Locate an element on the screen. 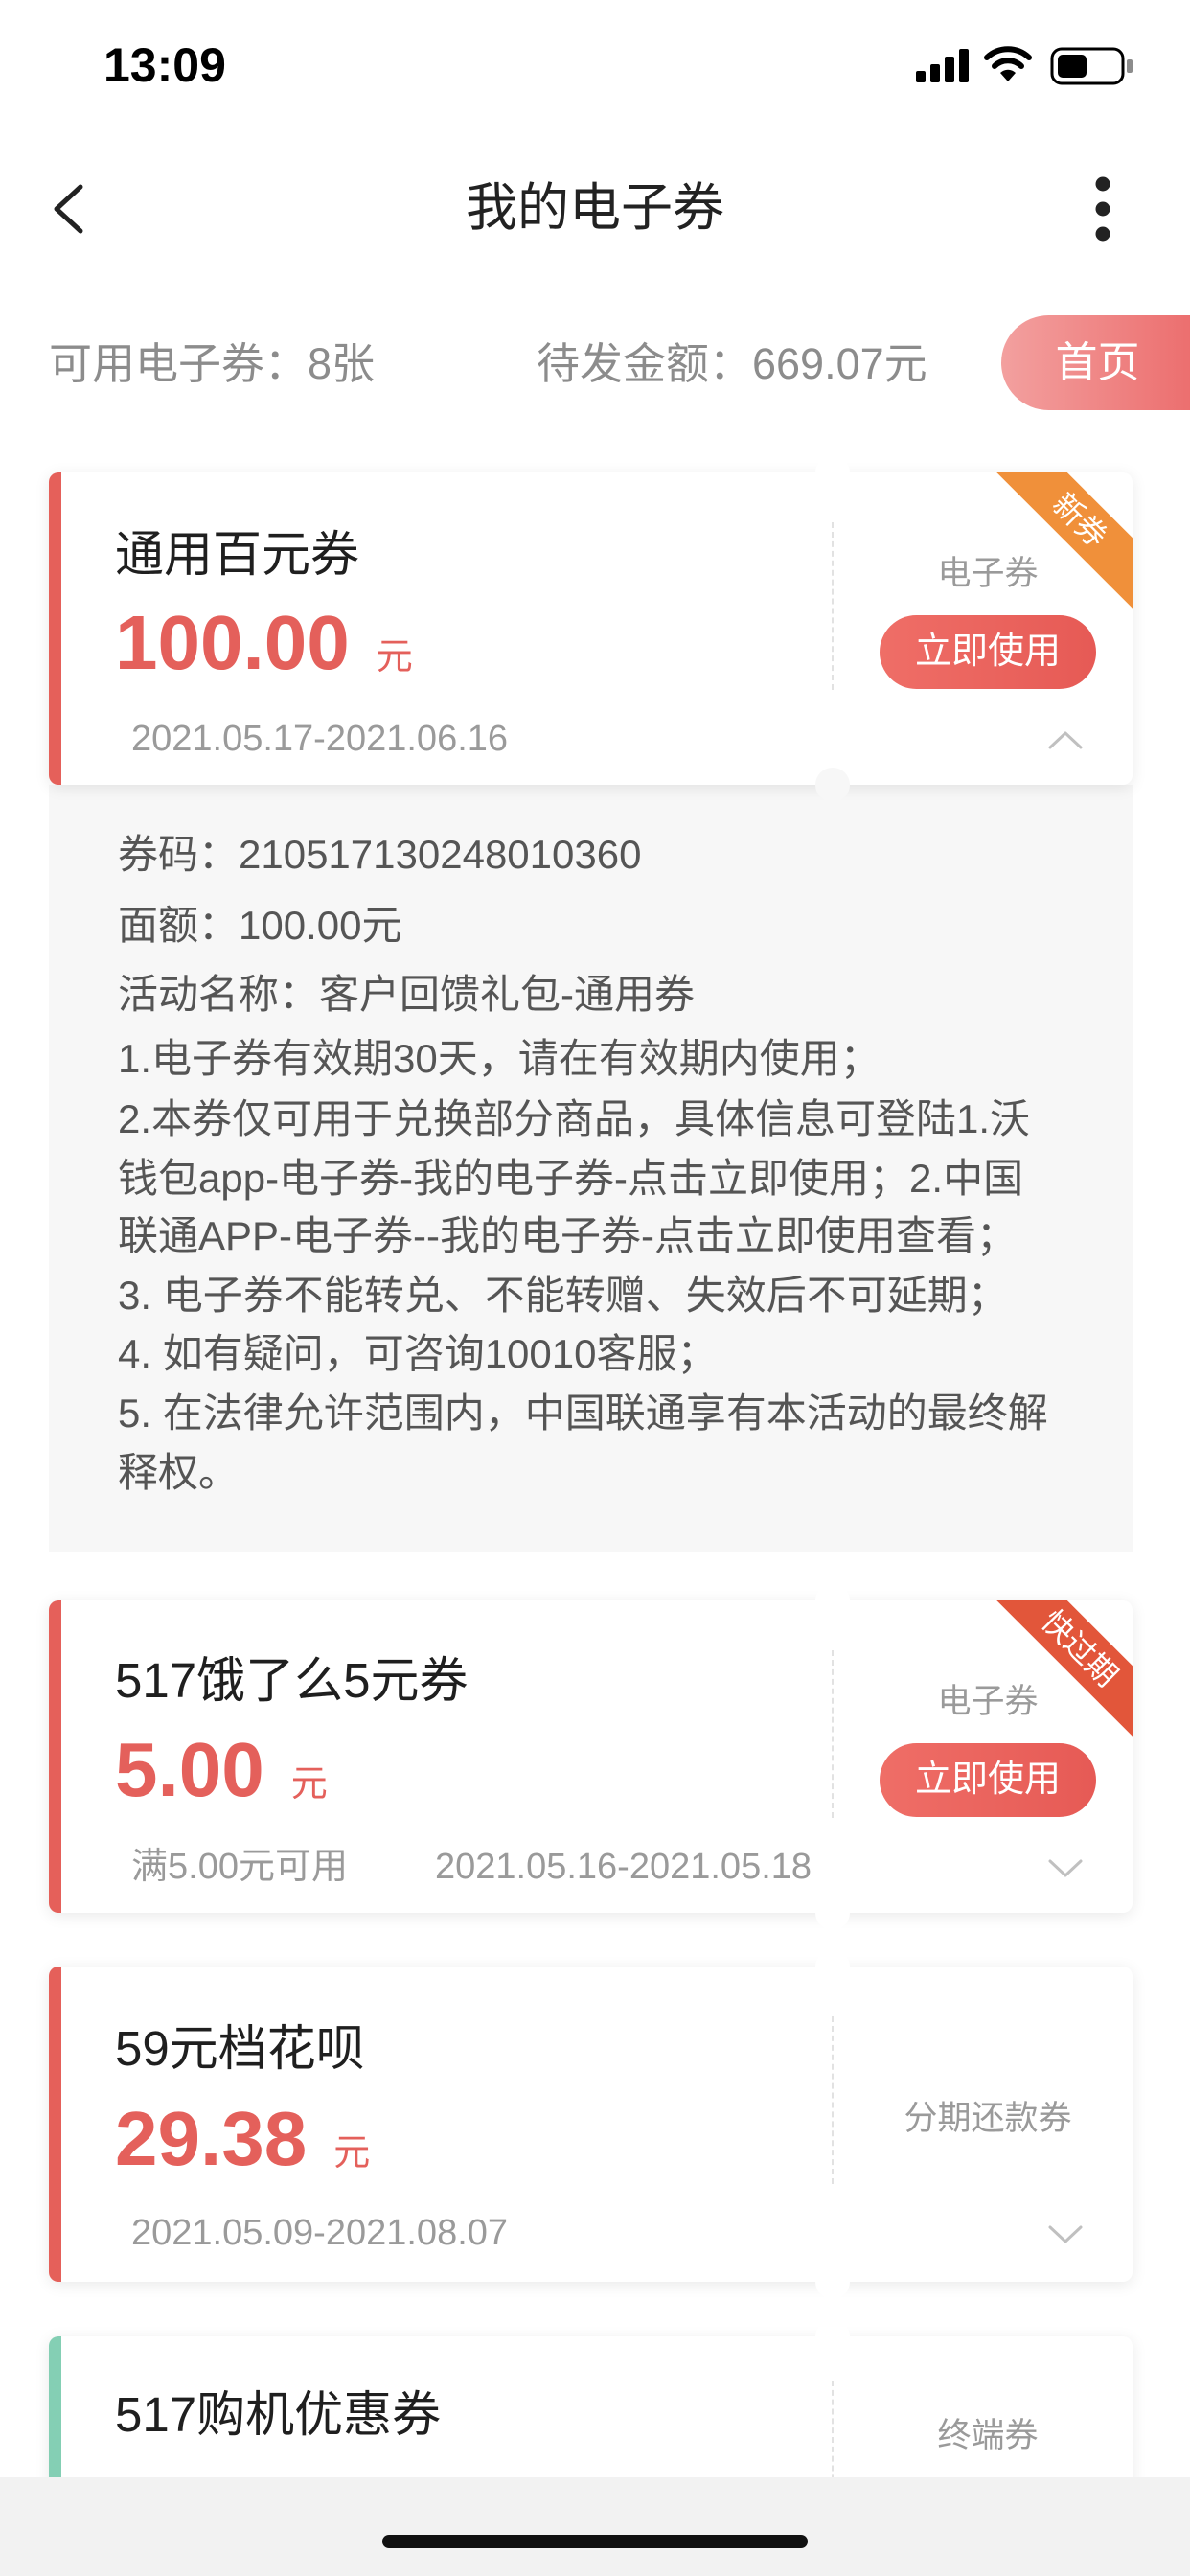 The width and height of the screenshot is (1190, 2576). ribbon-label: 新券 is located at coordinates (1053, 549).